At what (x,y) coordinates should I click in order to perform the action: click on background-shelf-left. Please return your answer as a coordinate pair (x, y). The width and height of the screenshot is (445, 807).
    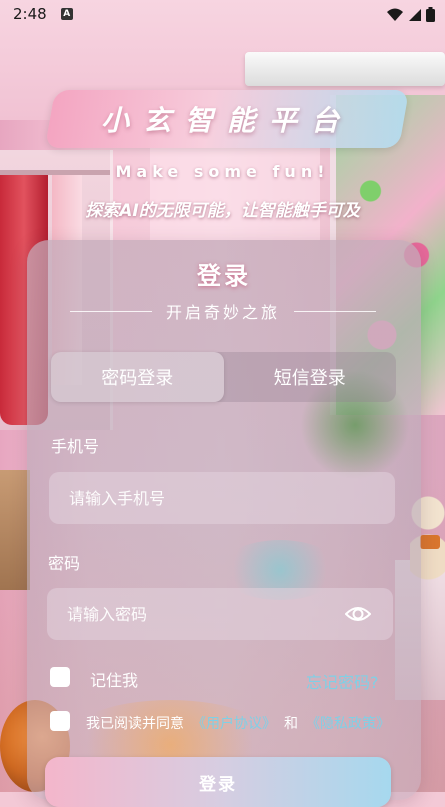
    Looking at the image, I should click on (15, 530).